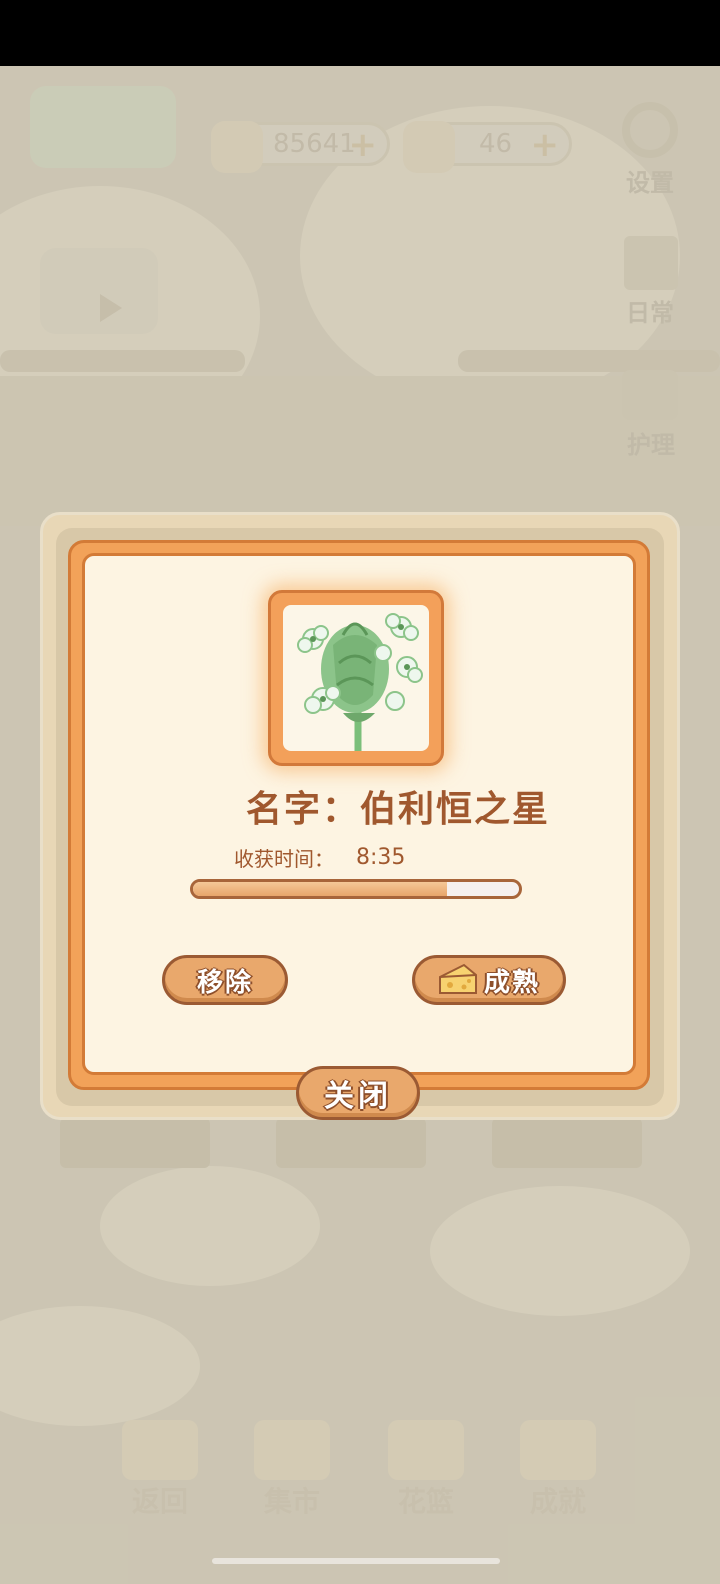 Image resolution: width=720 pixels, height=1584 pixels. What do you see at coordinates (320, 889) in the screenshot?
I see `growth-progress-fill` at bounding box center [320, 889].